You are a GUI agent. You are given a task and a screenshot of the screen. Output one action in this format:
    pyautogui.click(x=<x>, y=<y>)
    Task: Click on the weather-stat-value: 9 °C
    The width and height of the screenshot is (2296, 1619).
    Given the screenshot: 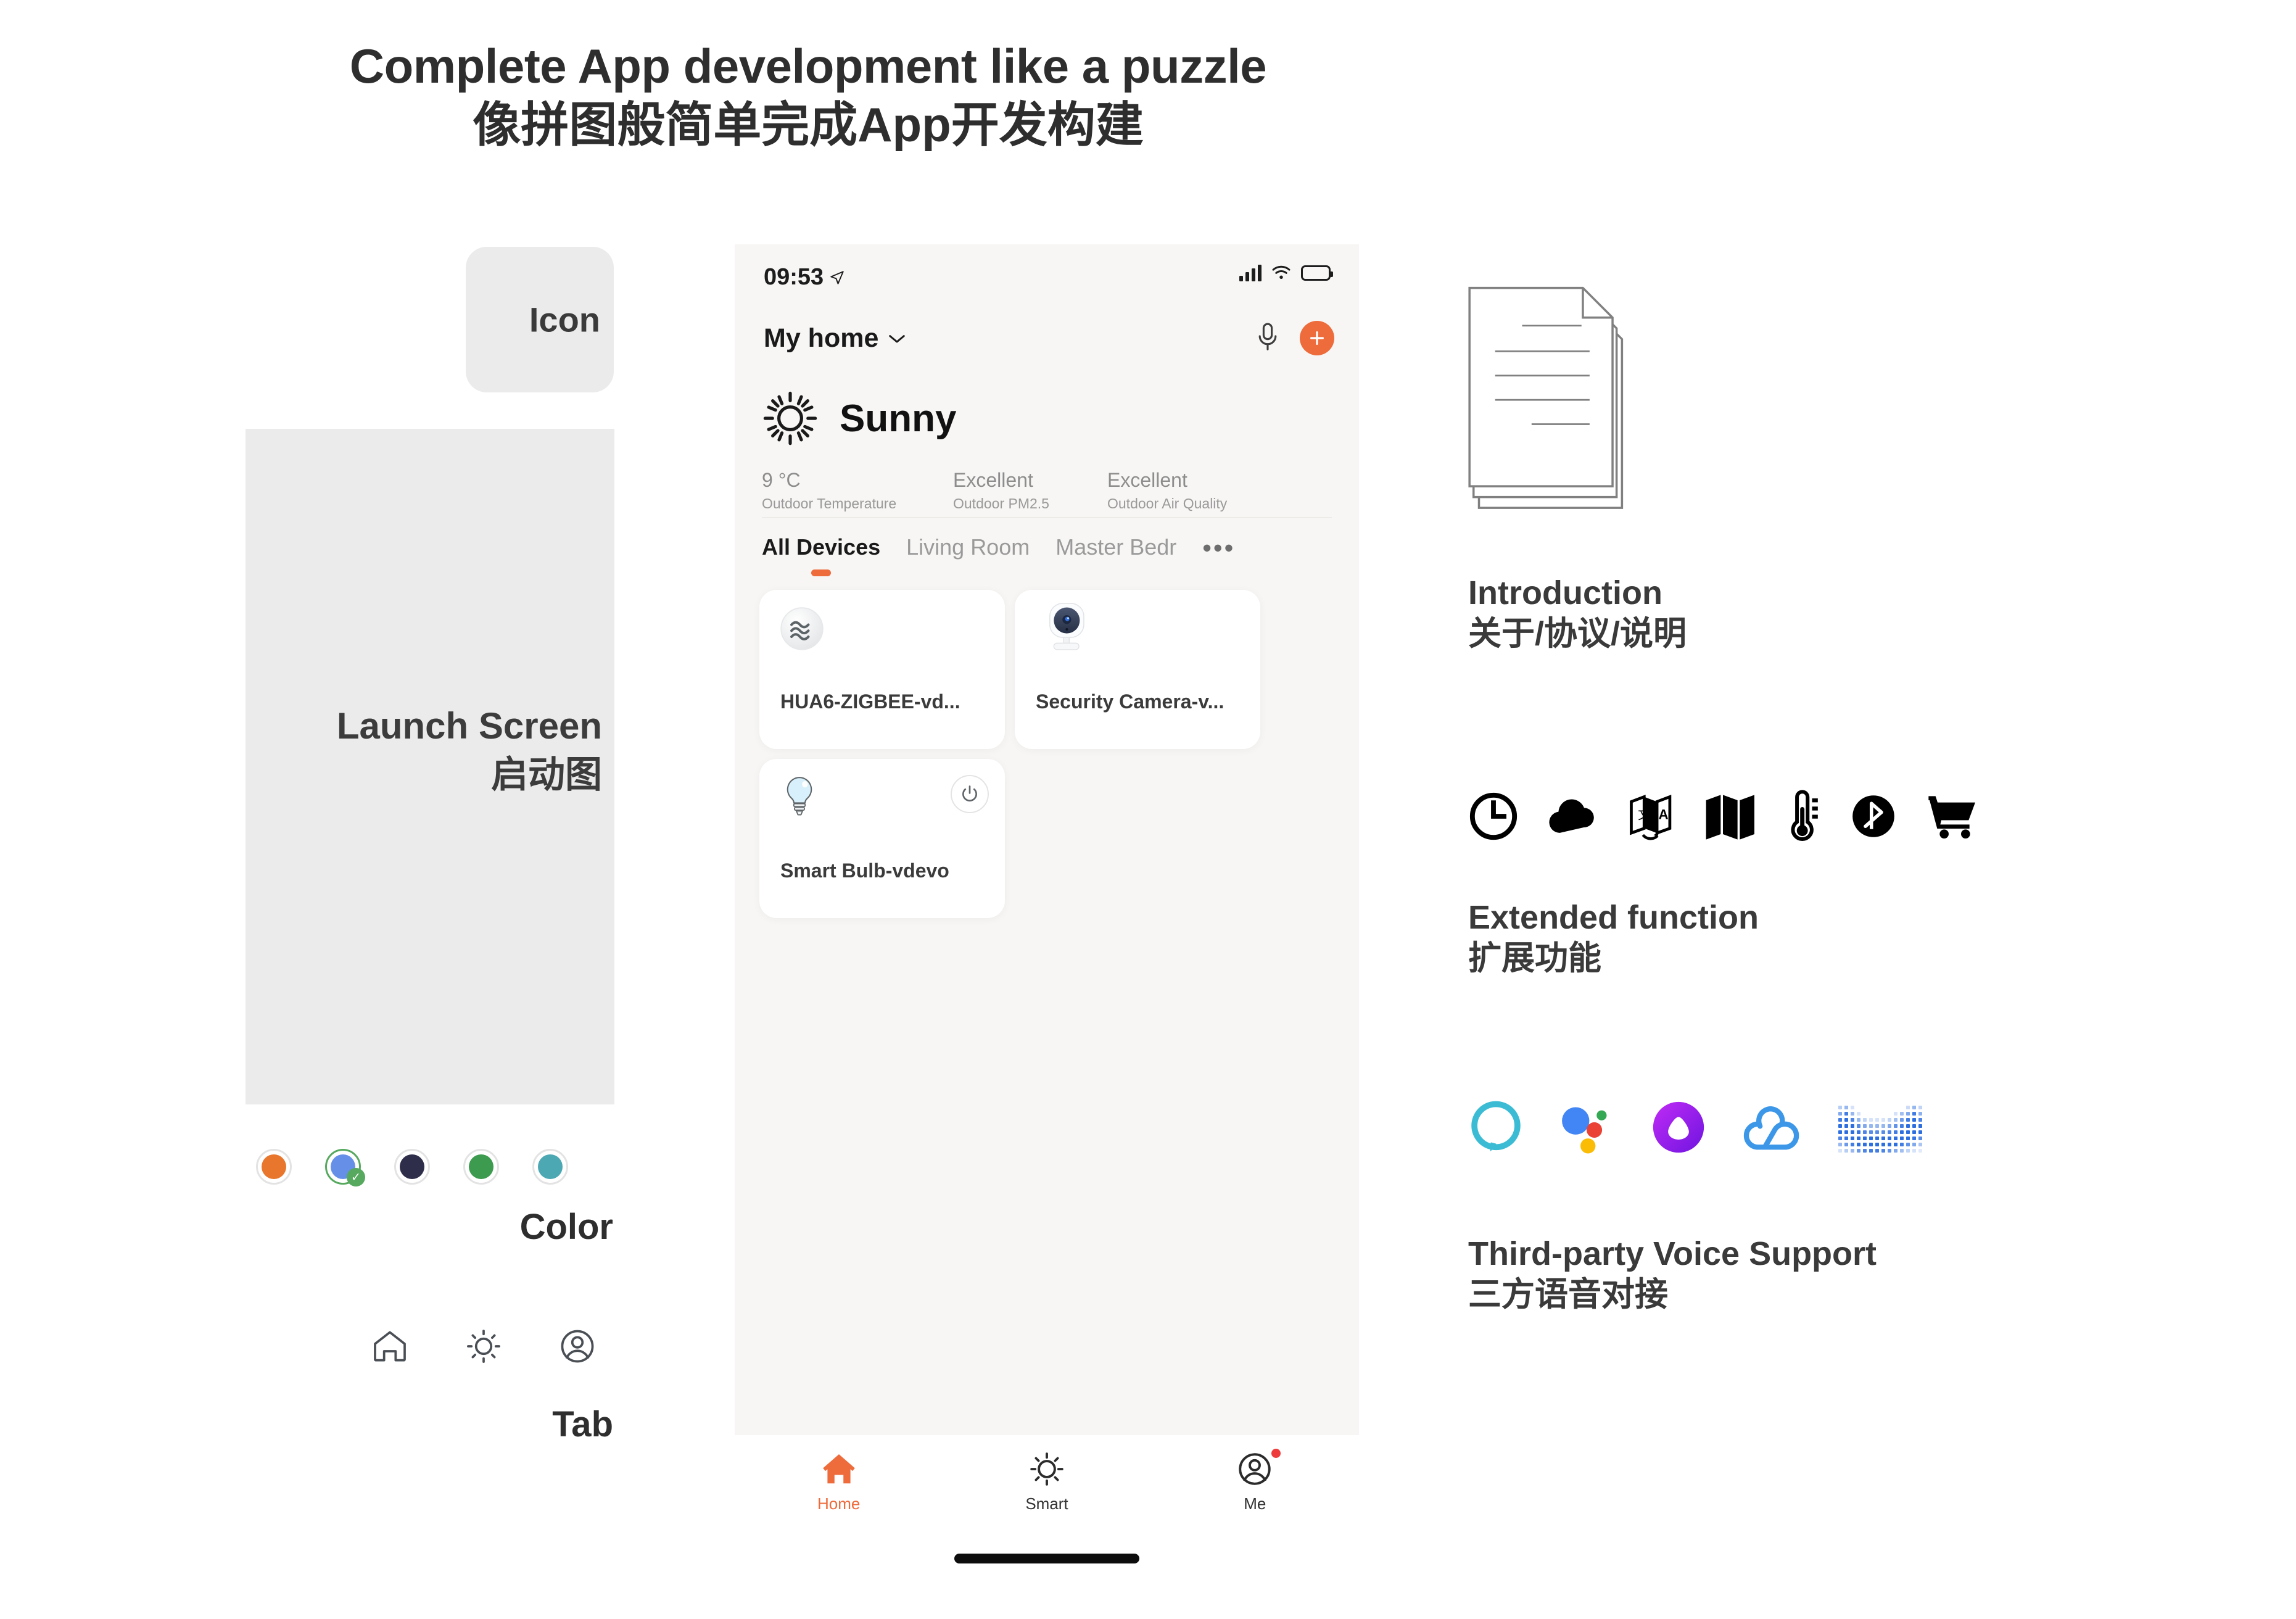 What is the action you would take?
    pyautogui.click(x=781, y=480)
    